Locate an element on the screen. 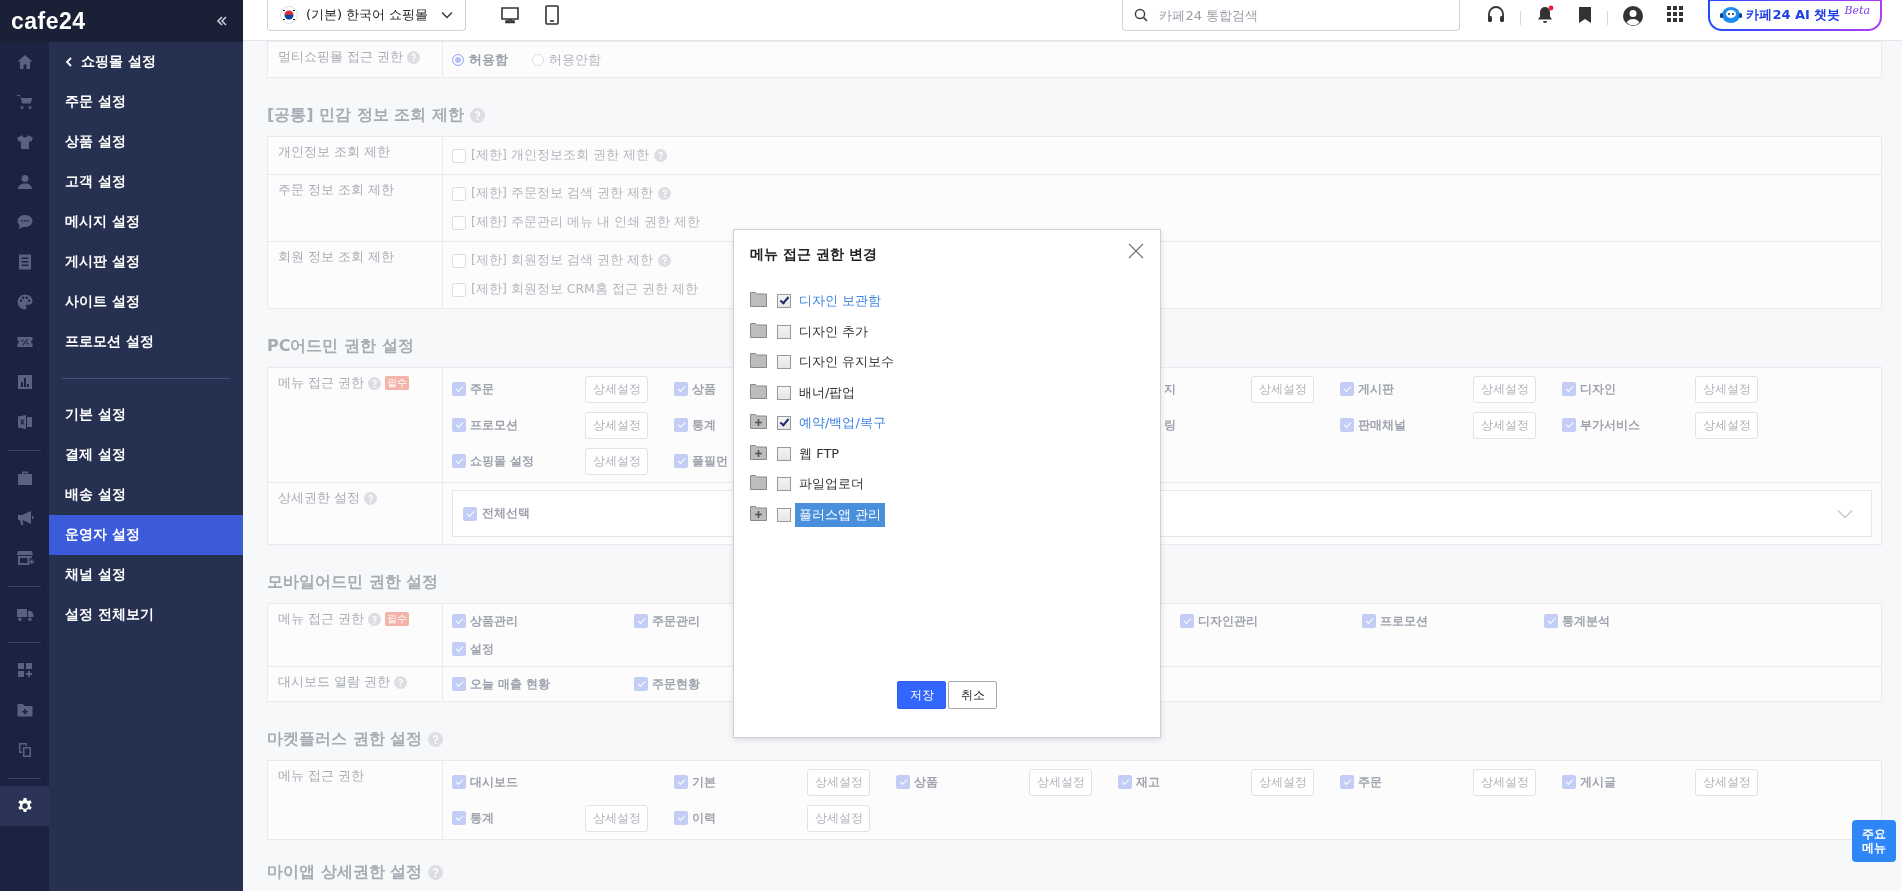  sidebar-item: 게시판 설정 is located at coordinates (146, 262).